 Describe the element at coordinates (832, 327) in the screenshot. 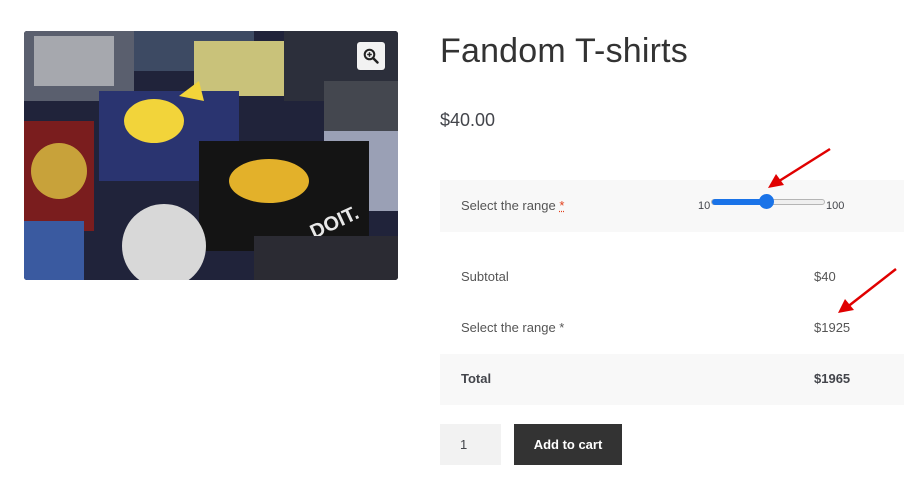

I see `totals-row-value: $1925` at that location.